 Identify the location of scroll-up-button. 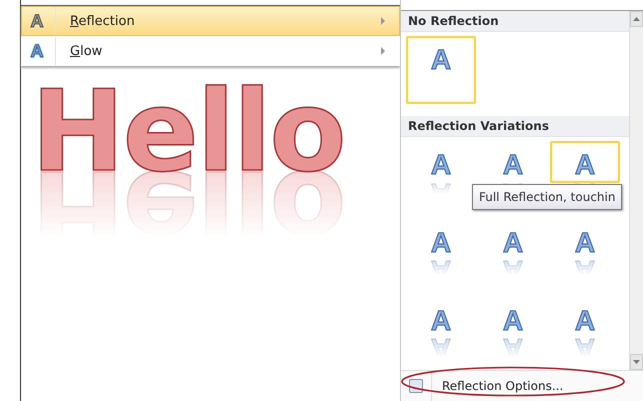
(636, 19).